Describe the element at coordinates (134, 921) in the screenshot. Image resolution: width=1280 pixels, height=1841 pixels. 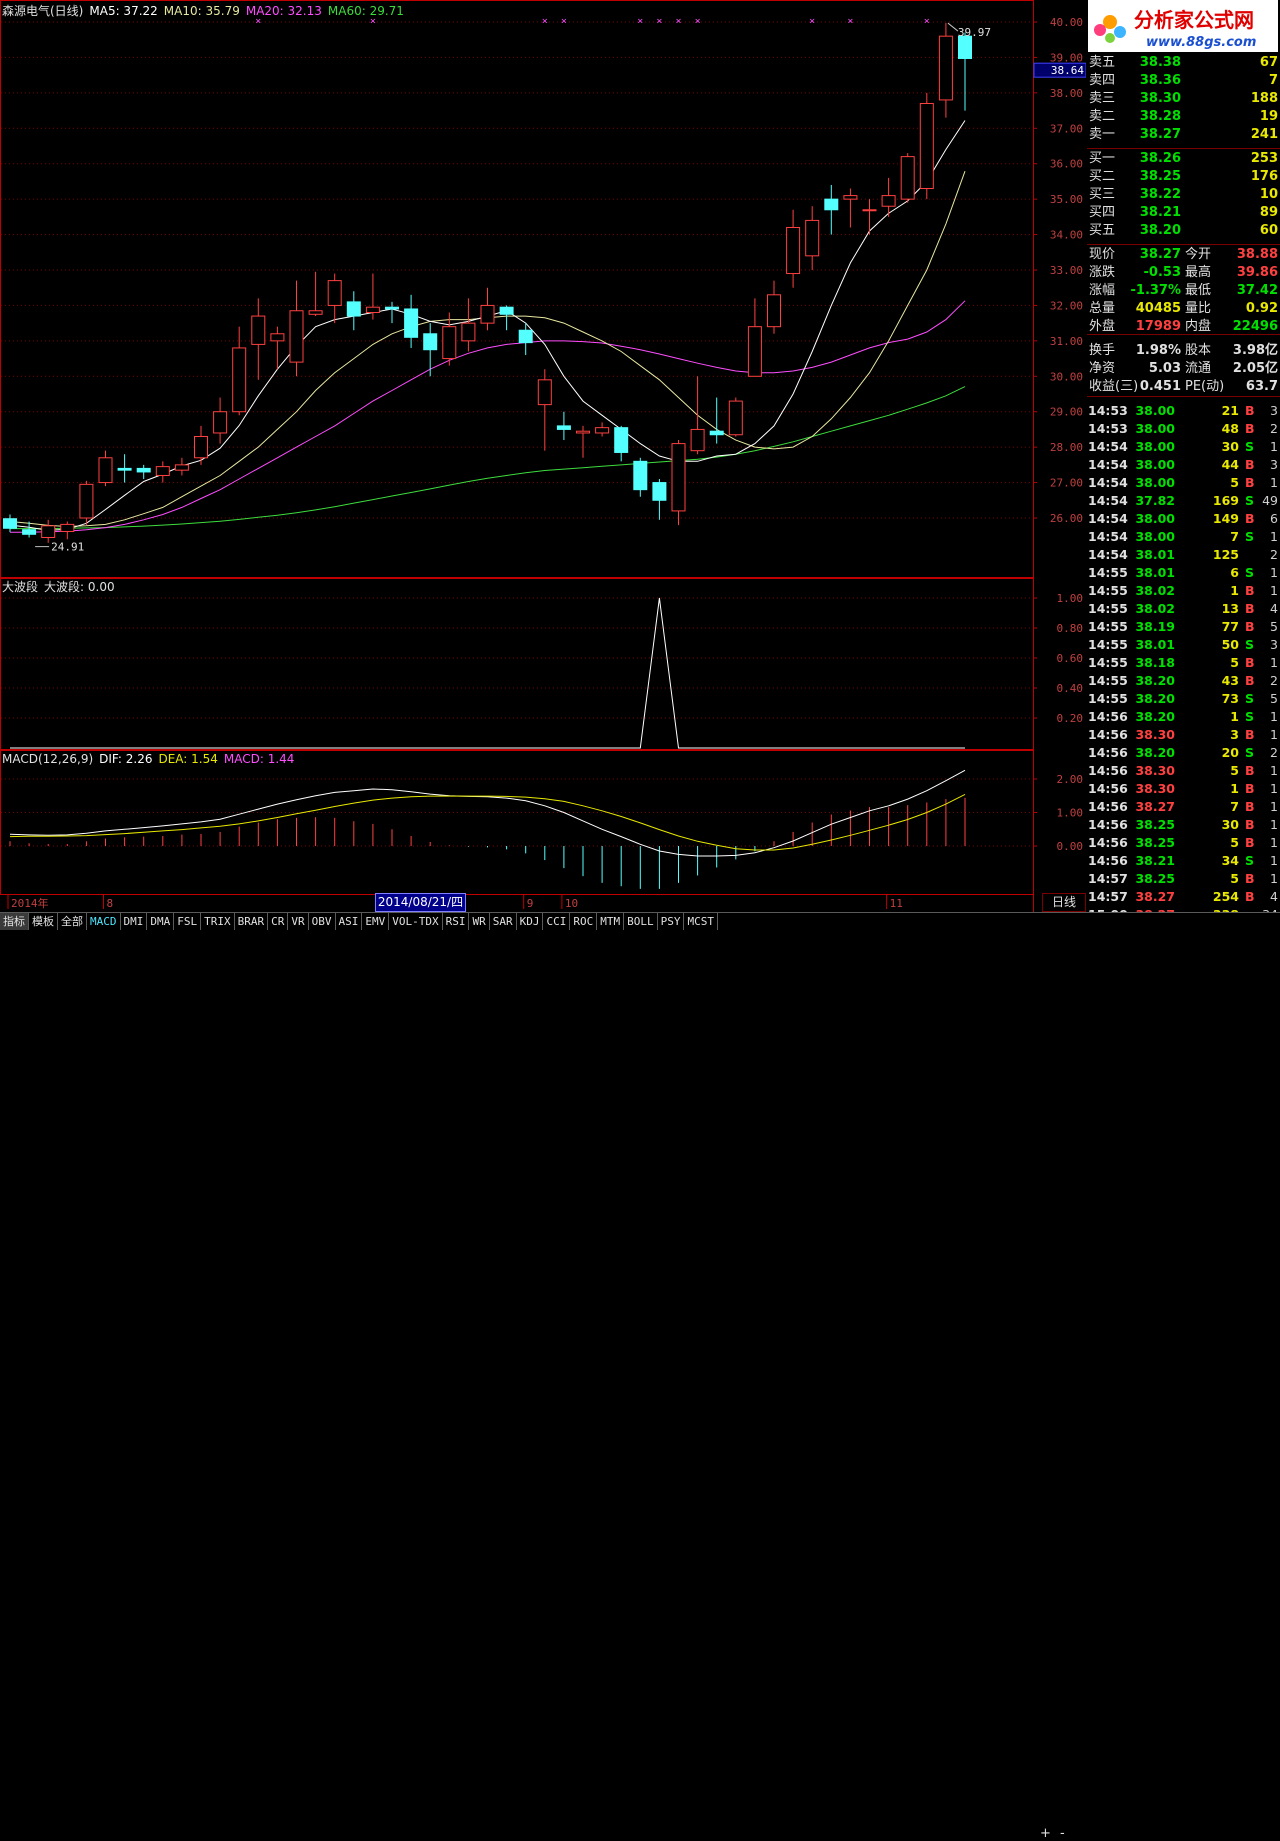
I see `tab-dmi: DMI` at that location.